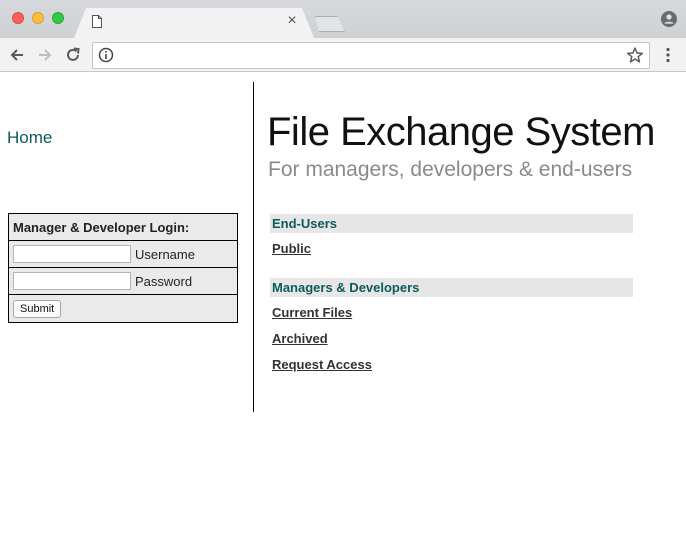  I want to click on vertical-divider, so click(253, 247).